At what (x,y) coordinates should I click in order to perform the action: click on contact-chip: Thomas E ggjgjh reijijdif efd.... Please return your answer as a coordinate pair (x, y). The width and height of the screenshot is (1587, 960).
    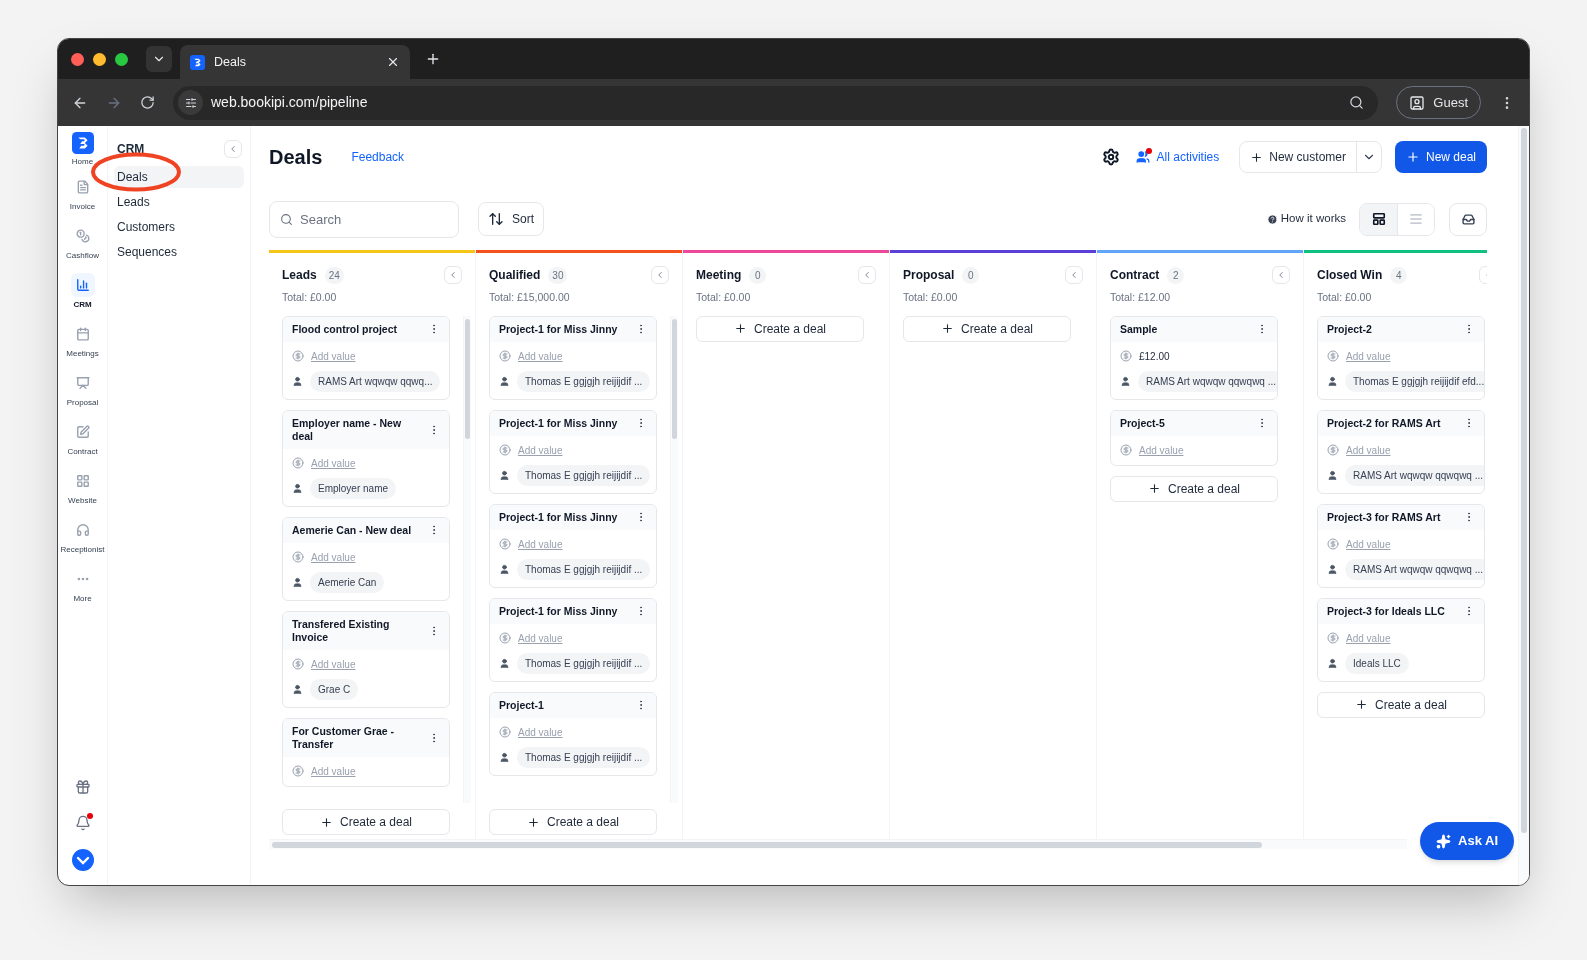
    Looking at the image, I should click on (1414, 381).